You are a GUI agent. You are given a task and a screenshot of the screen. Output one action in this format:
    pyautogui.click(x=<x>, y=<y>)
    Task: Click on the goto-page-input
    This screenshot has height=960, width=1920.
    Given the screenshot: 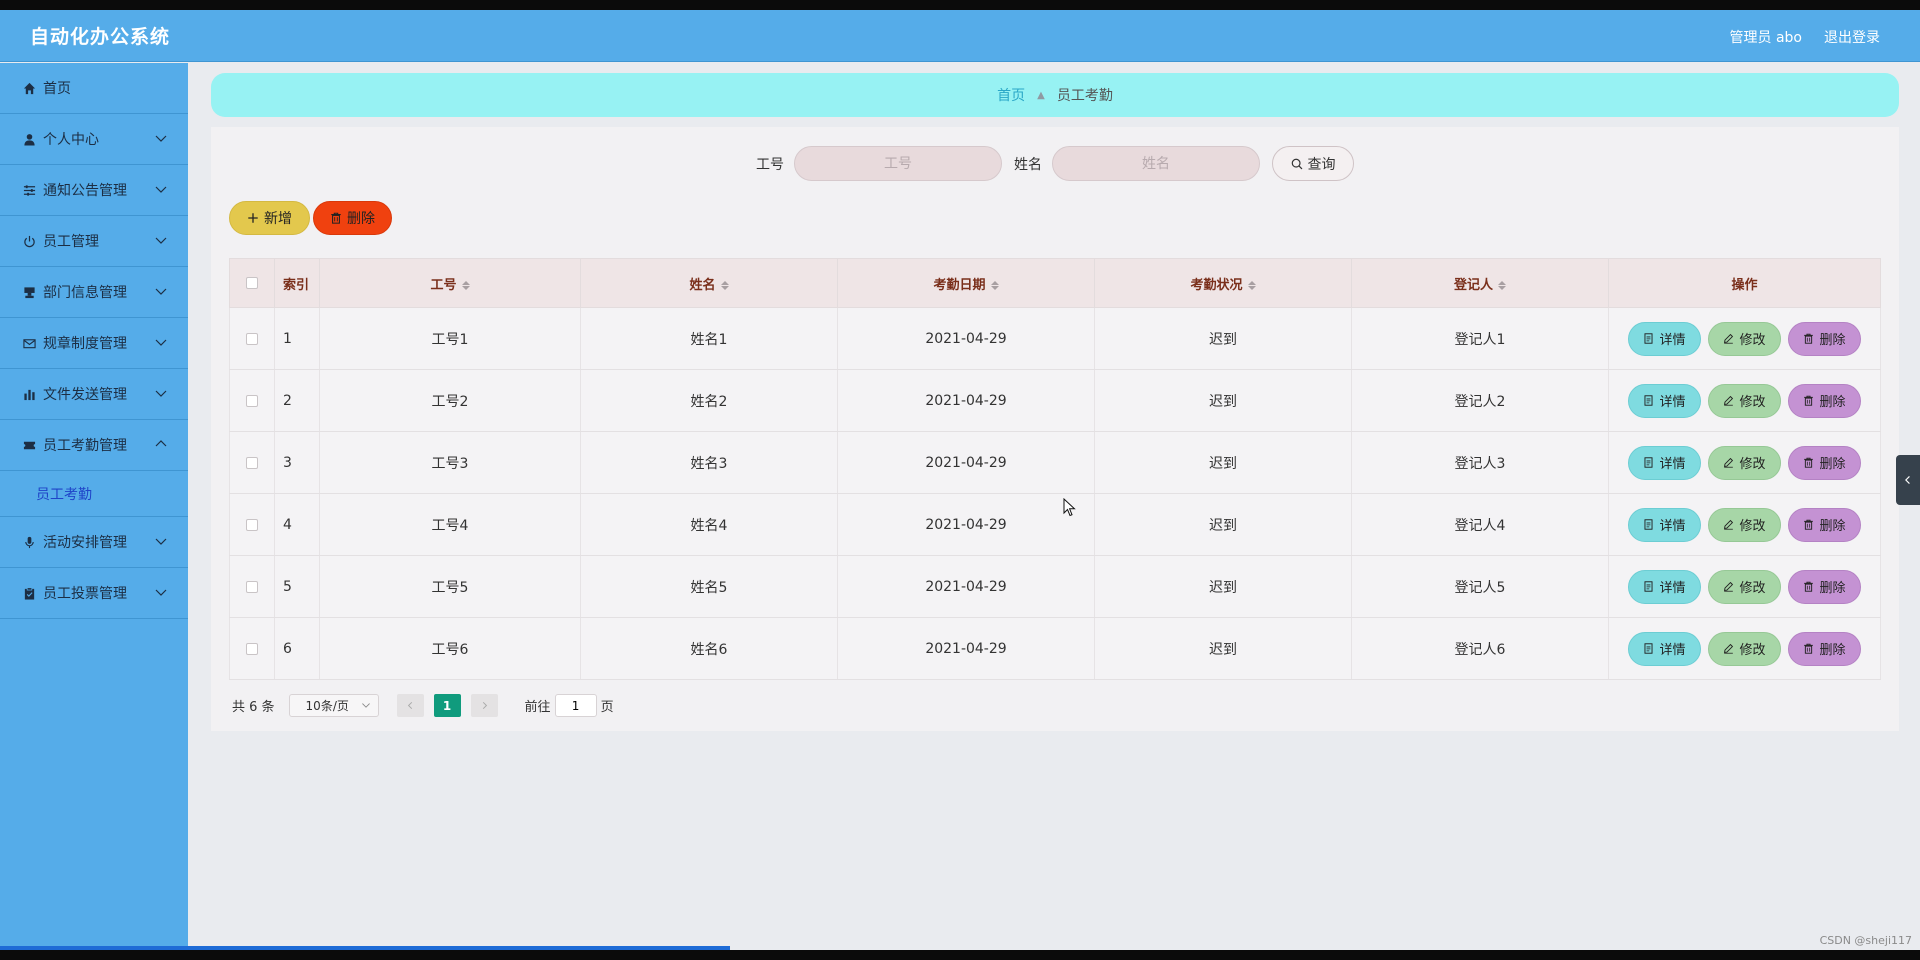 What is the action you would take?
    pyautogui.click(x=575, y=705)
    